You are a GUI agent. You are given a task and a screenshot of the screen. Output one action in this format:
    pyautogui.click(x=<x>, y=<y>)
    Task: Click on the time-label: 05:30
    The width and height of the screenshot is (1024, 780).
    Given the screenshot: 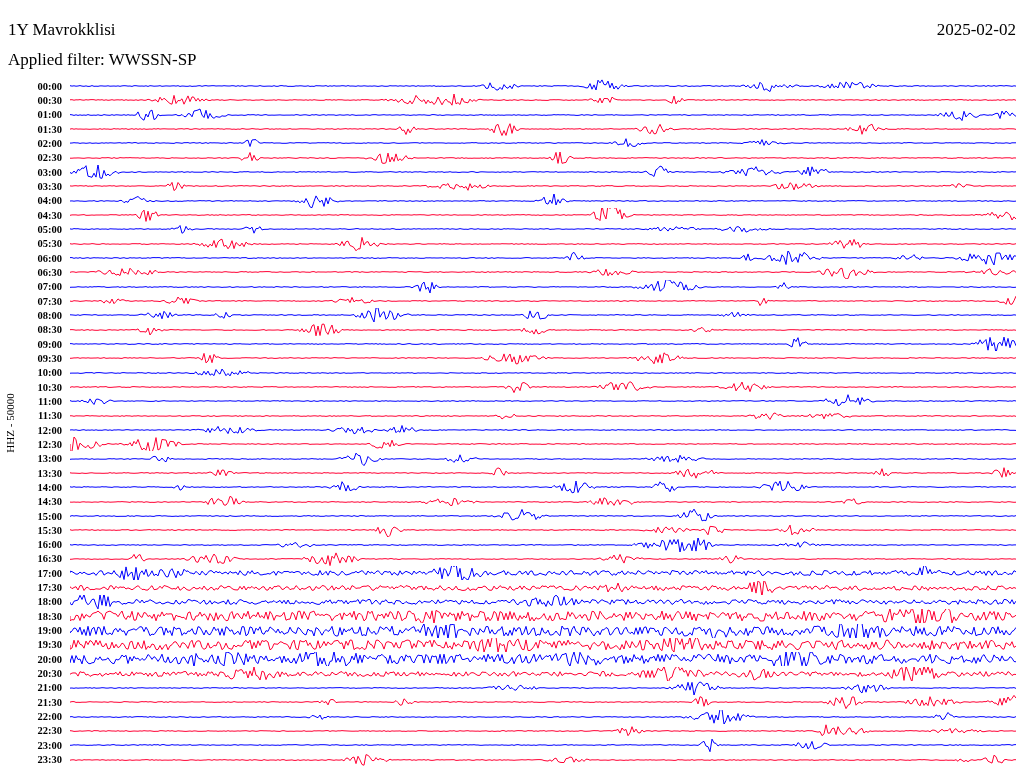 What is the action you would take?
    pyautogui.click(x=49, y=244)
    